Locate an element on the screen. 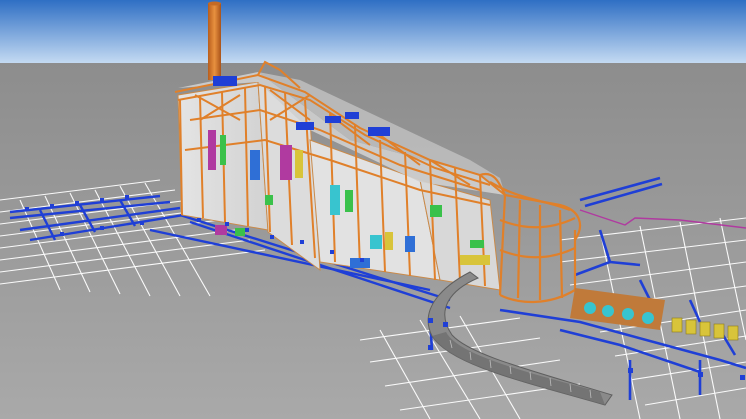  chimney-stack is located at coordinates (214, 41).